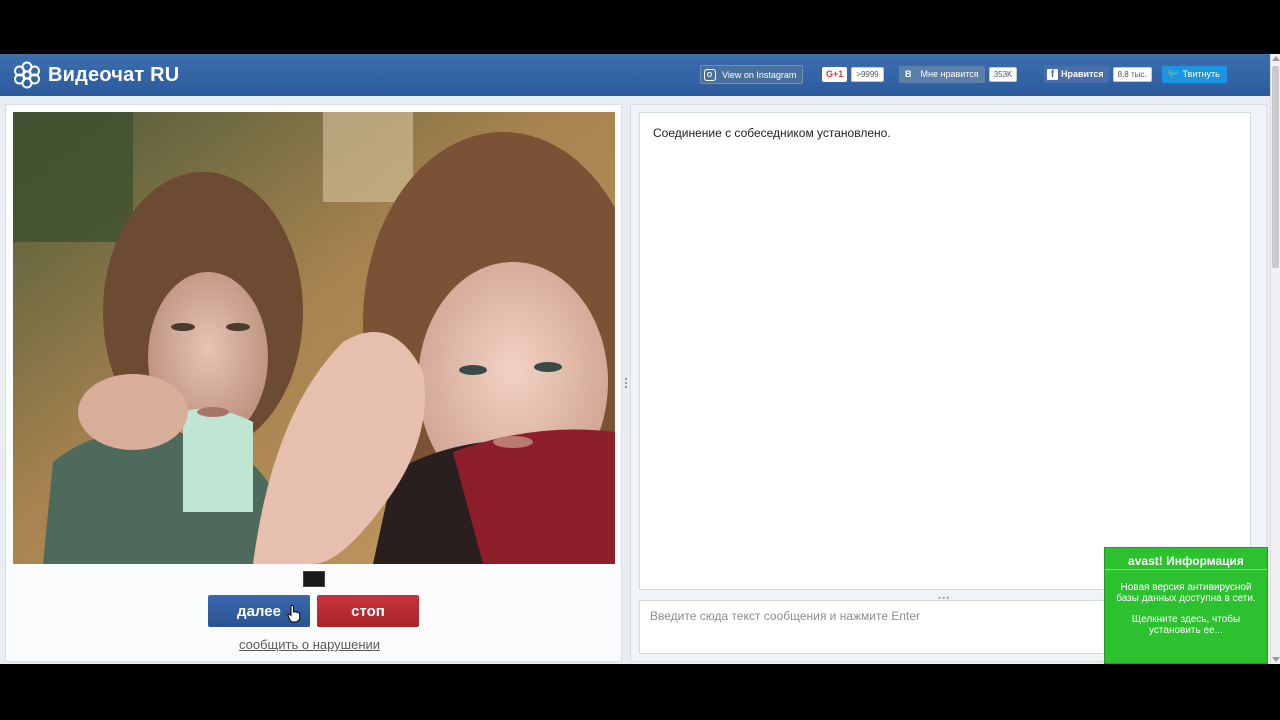 This screenshot has height=720, width=1280. I want to click on letterbox-top, so click(640, 27).